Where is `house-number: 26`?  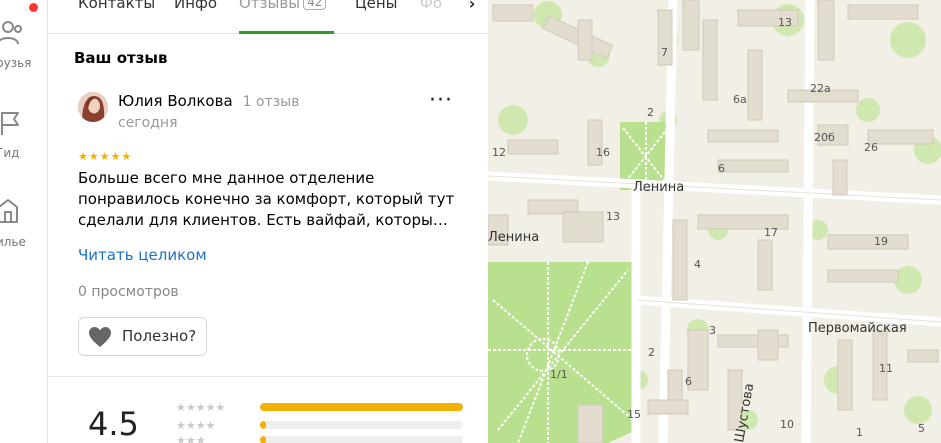
house-number: 26 is located at coordinates (871, 147).